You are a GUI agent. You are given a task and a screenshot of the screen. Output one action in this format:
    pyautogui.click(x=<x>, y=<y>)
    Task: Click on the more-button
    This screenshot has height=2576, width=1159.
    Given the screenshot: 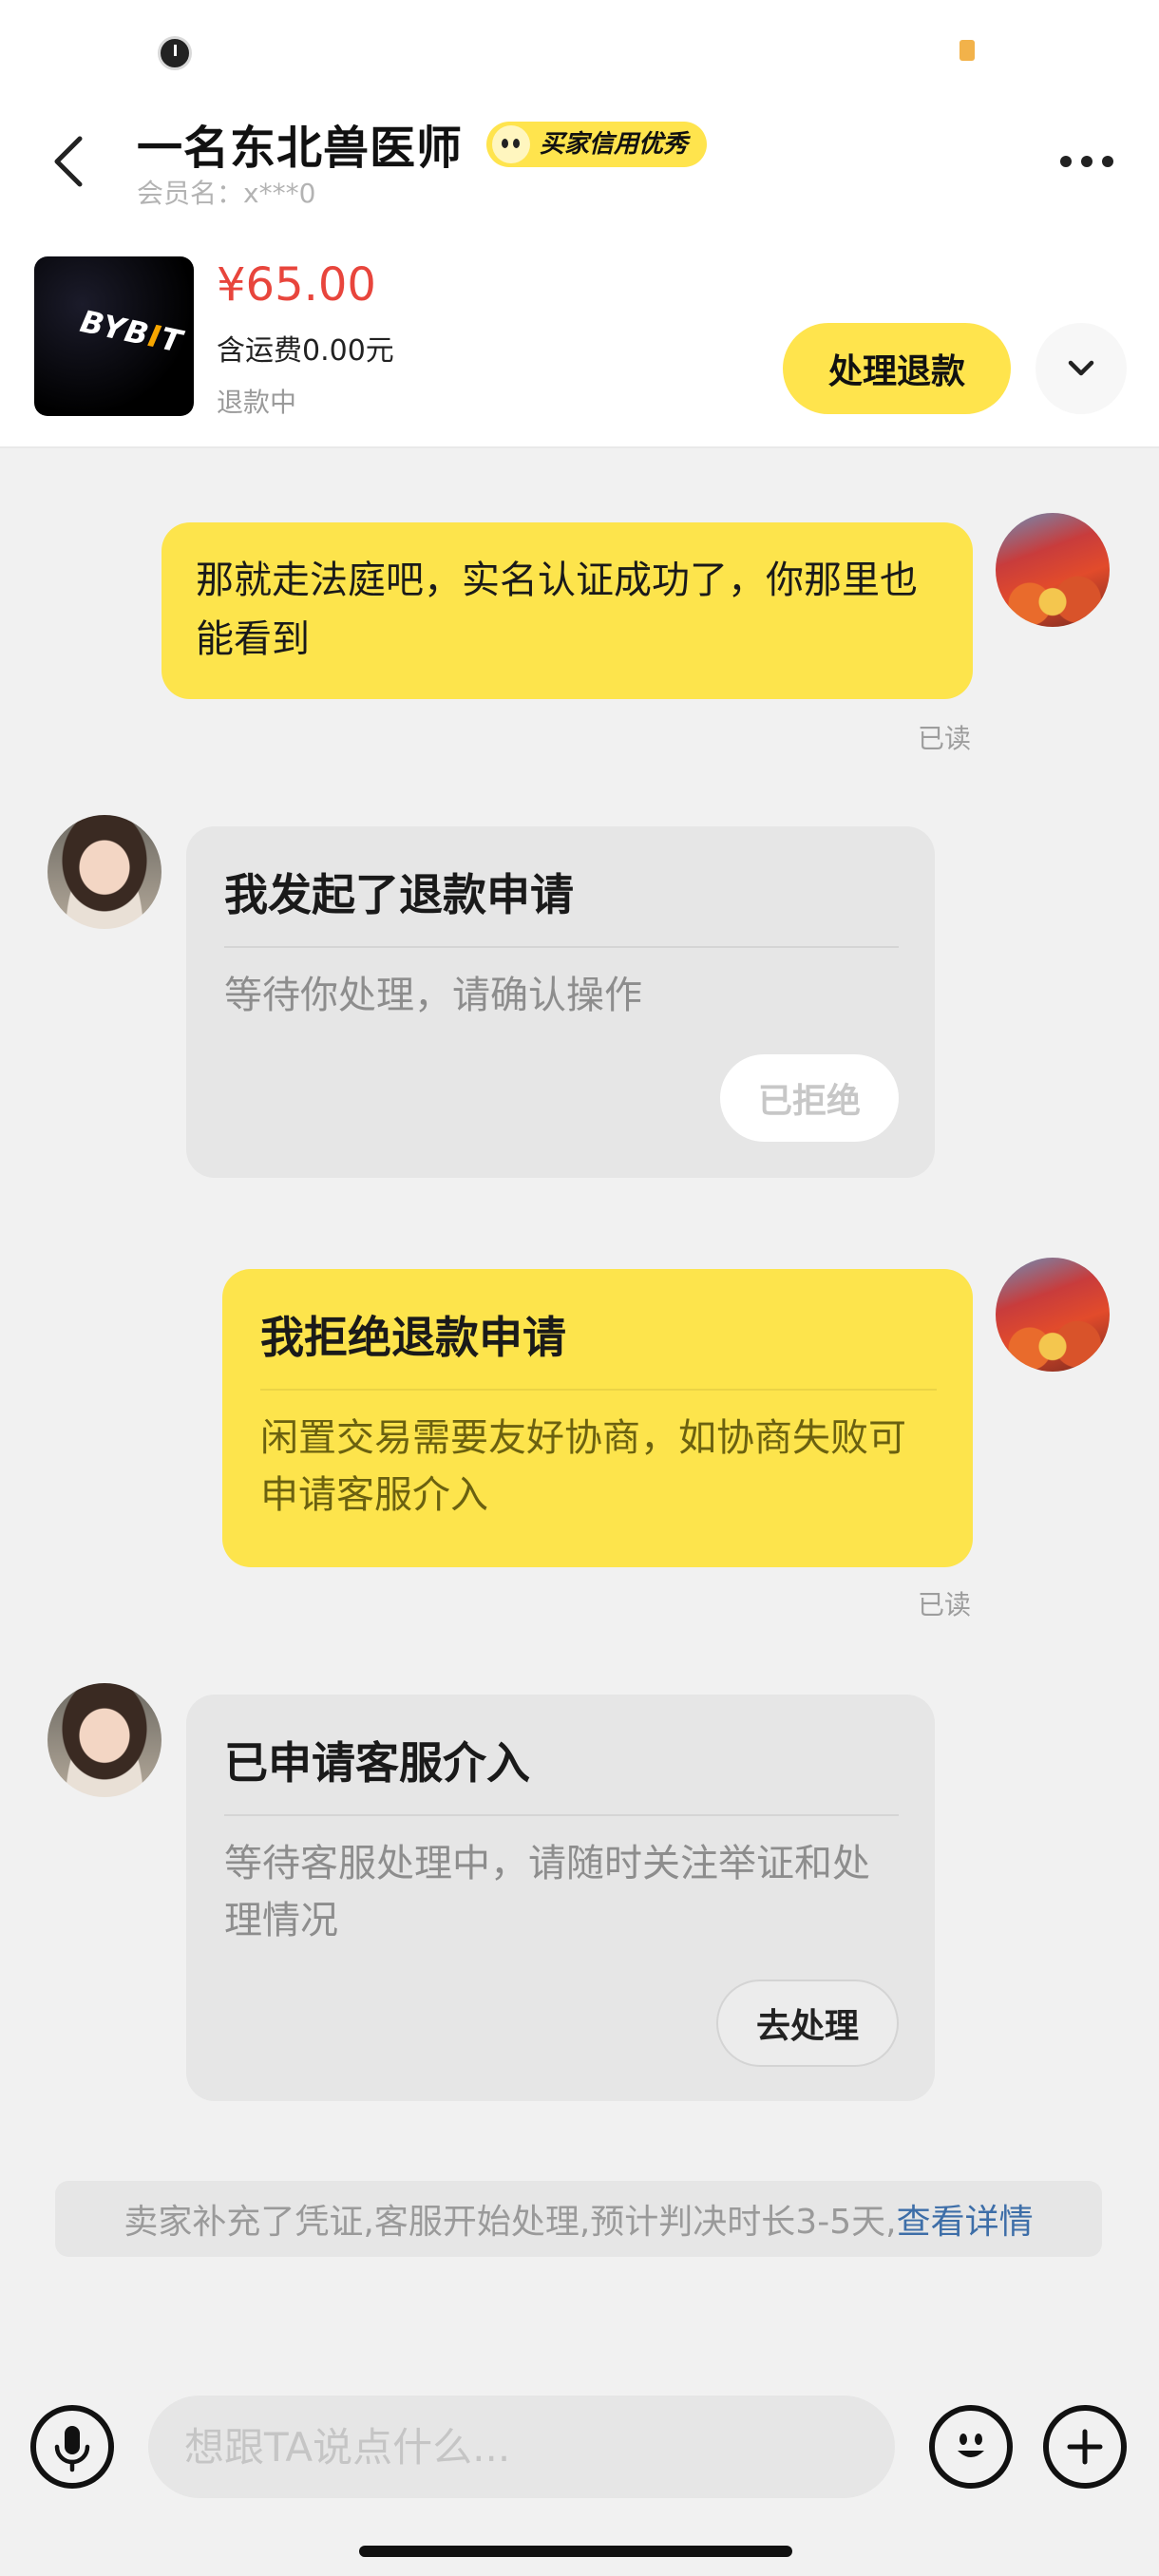 What is the action you would take?
    pyautogui.click(x=1087, y=161)
    